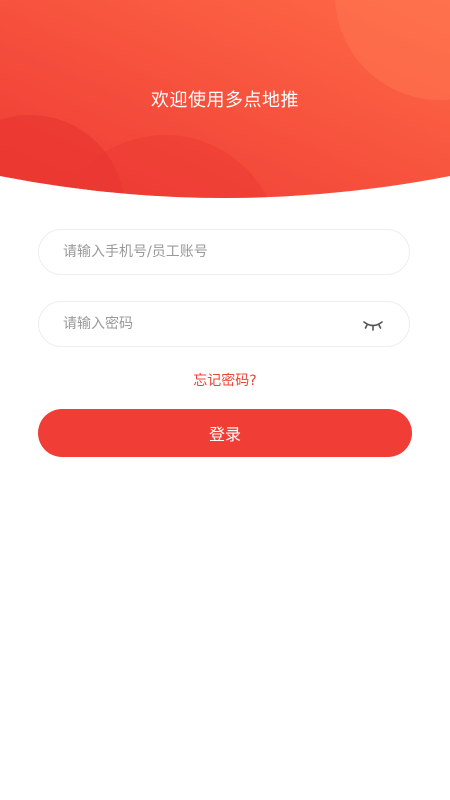  I want to click on login-button: 登录, so click(225, 433).